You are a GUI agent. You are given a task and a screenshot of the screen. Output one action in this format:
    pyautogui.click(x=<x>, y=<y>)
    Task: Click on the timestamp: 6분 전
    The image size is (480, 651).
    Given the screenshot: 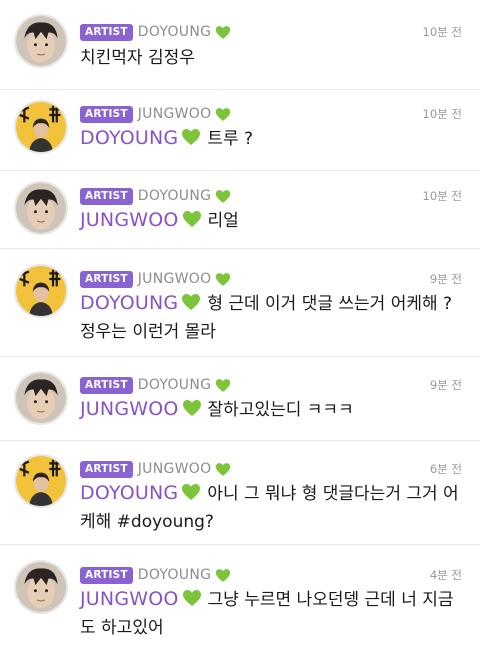 What is the action you would take?
    pyautogui.click(x=445, y=469)
    